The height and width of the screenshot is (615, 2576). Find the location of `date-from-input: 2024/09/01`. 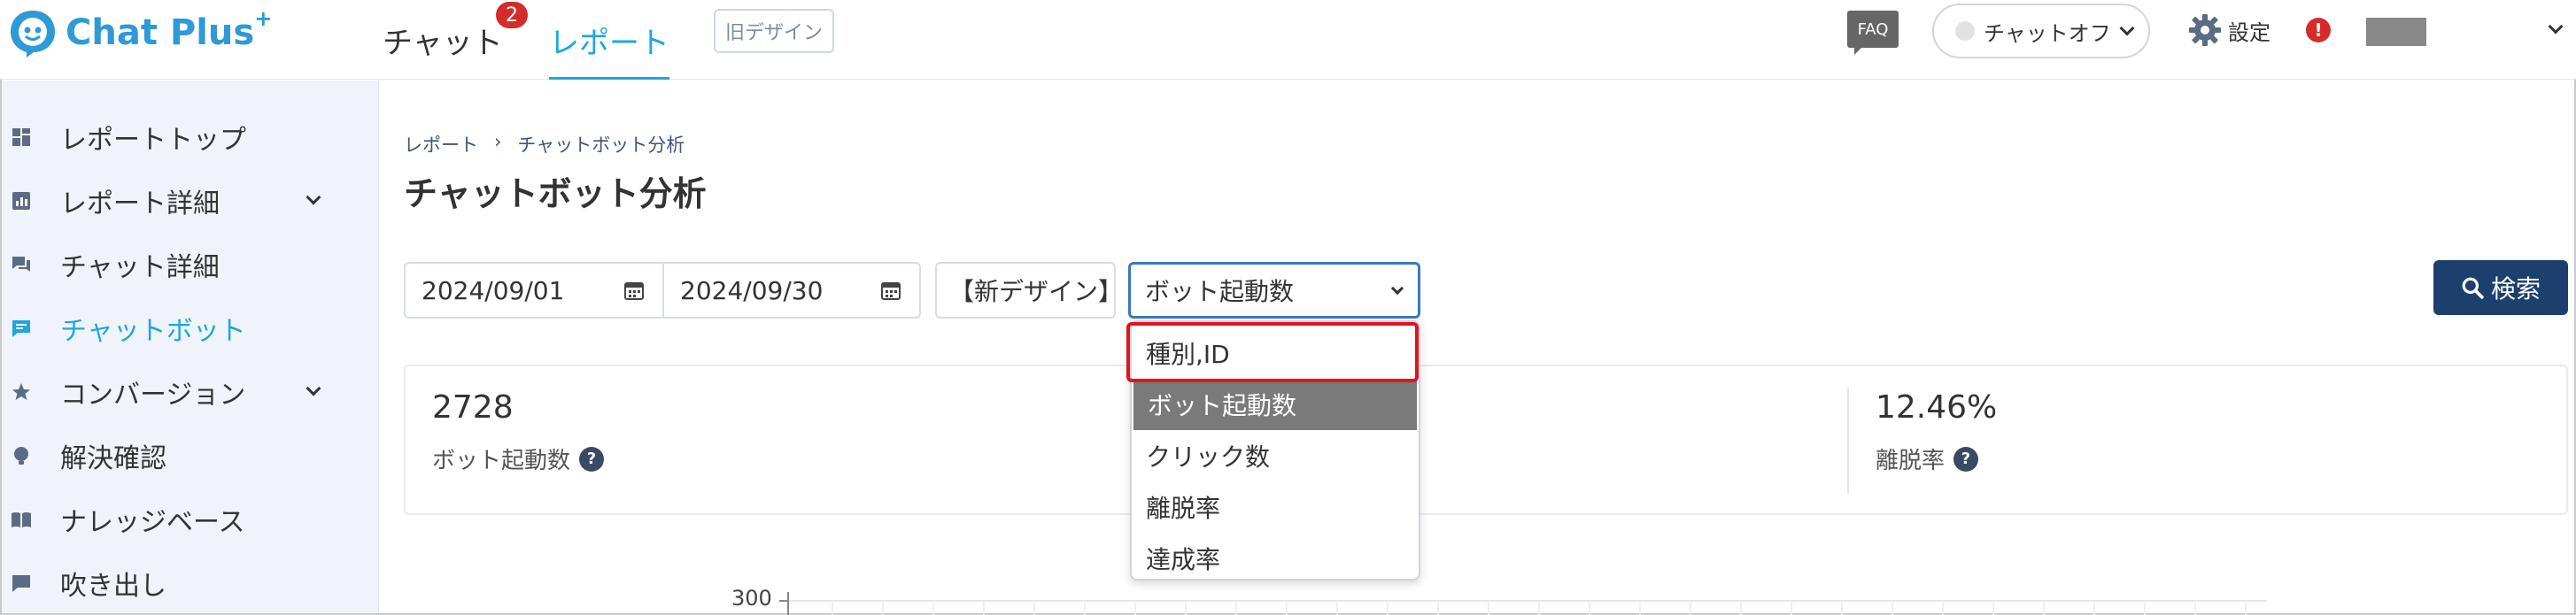

date-from-input: 2024/09/01 is located at coordinates (534, 291).